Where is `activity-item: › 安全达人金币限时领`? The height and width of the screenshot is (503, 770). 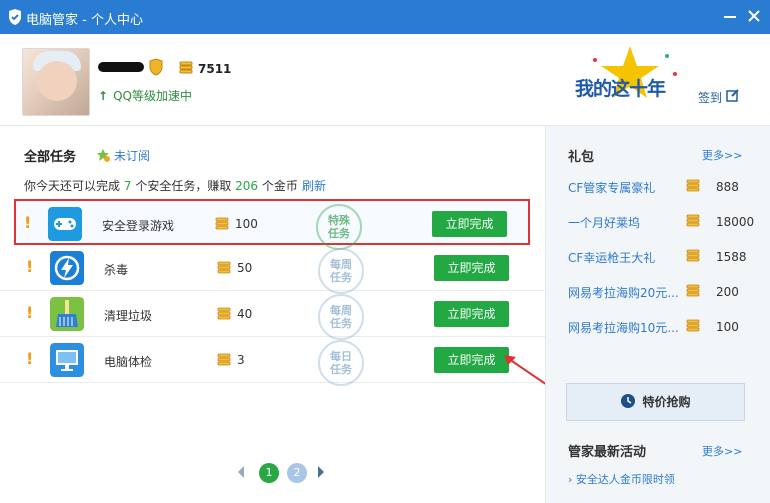 activity-item: › 安全达人金币限时领 is located at coordinates (621, 479).